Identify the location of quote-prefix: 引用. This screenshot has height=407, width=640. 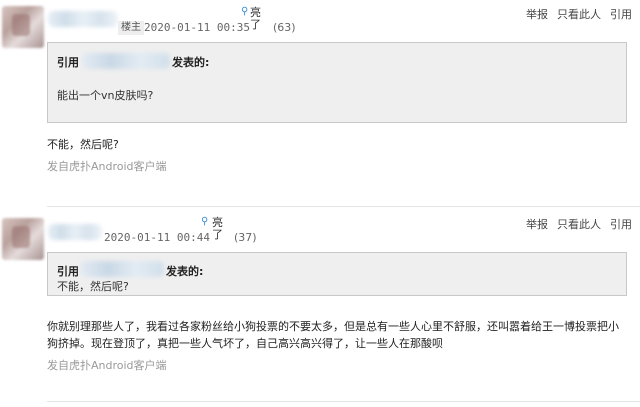
(68, 271).